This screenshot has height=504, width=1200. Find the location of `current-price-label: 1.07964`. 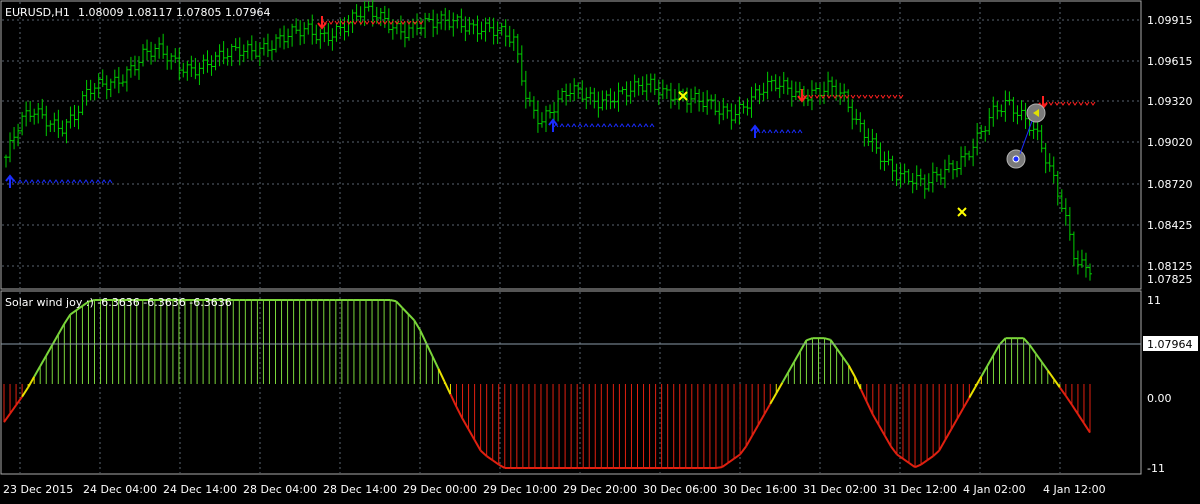

current-price-label: 1.07964 is located at coordinates (1170, 344).